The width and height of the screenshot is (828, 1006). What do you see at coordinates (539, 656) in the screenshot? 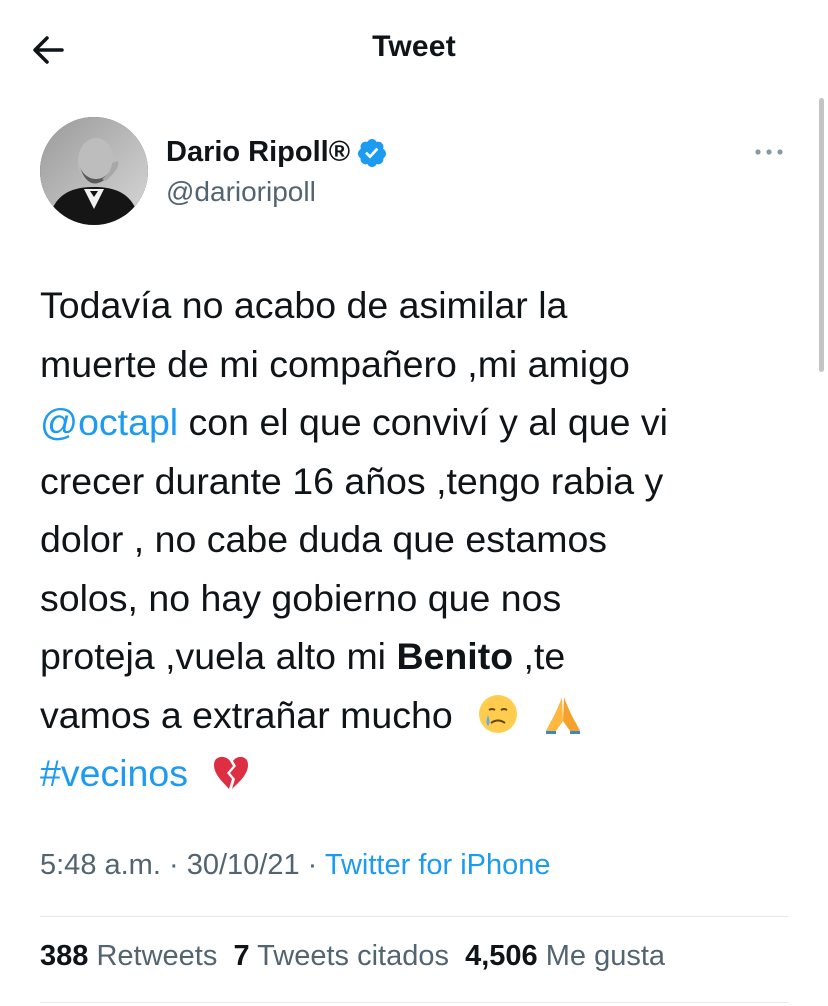
I see `tweet-text-segment: ,te` at bounding box center [539, 656].